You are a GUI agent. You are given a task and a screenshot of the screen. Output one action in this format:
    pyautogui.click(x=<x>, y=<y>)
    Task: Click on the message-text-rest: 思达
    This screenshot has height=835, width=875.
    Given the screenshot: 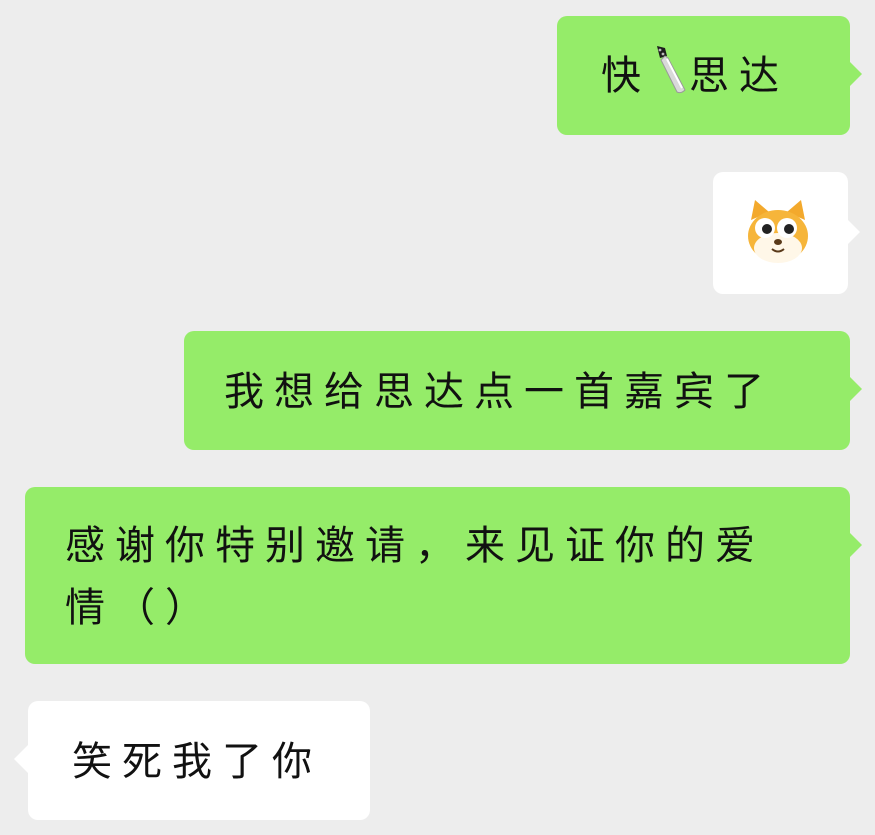 What is the action you would take?
    pyautogui.click(x=739, y=76)
    